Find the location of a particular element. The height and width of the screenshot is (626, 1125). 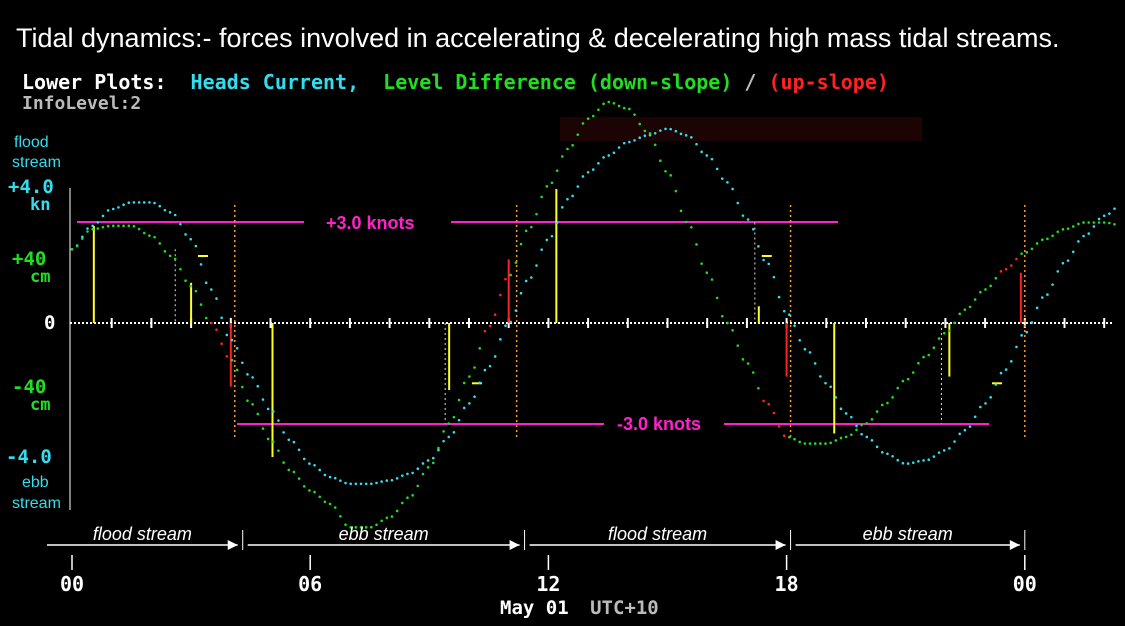

ylabel-ebb-stream: stream is located at coordinates (36, 503).